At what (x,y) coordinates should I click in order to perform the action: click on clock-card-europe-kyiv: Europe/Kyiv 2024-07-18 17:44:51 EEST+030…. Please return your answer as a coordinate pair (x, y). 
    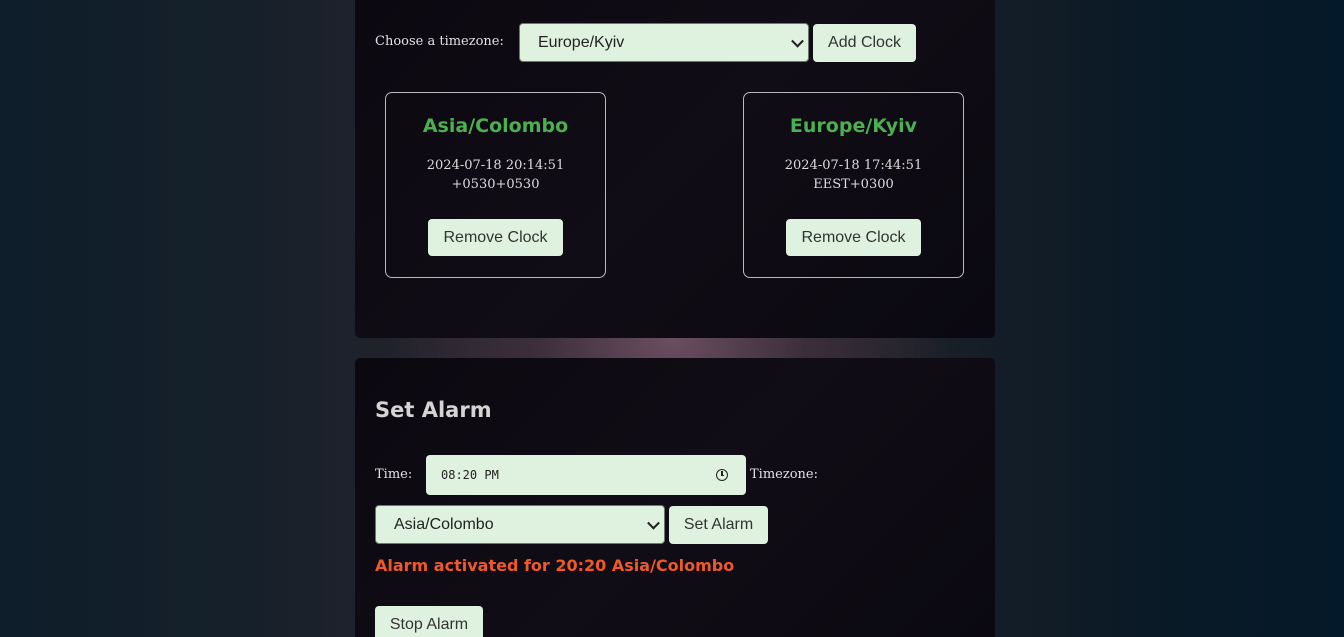
    Looking at the image, I should click on (853, 185).